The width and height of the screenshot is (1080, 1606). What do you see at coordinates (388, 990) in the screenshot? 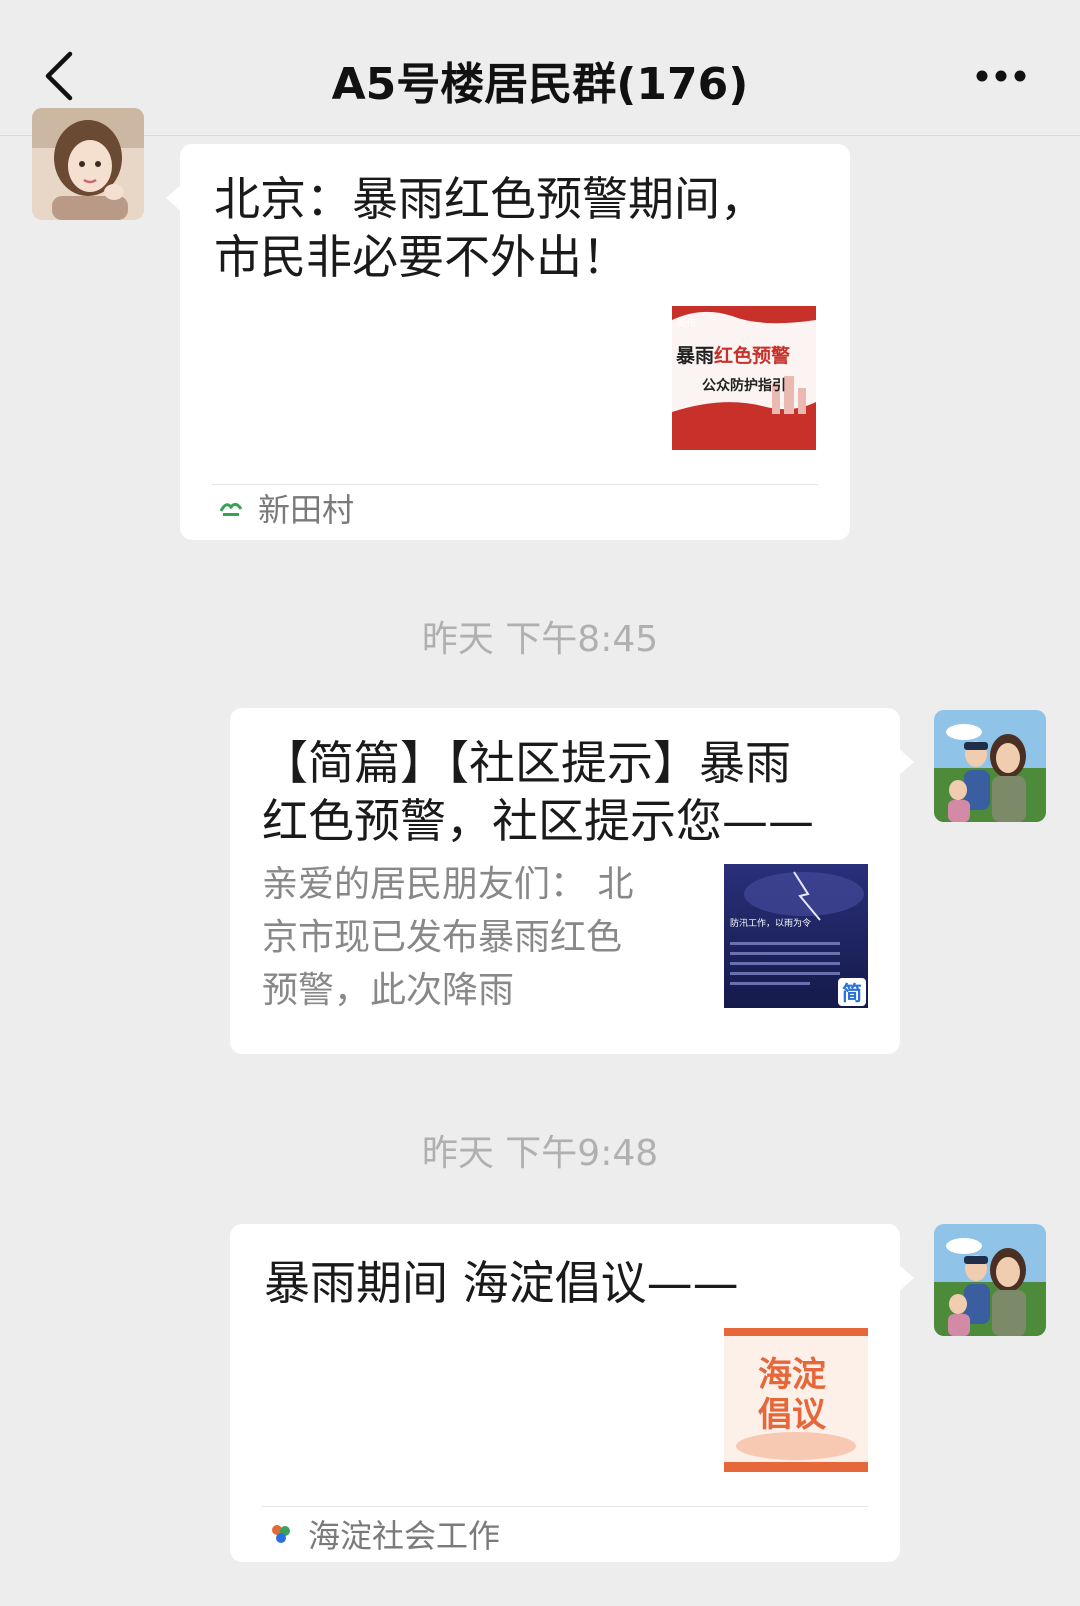
I see `article-summary-line: 预警，此次降雨` at bounding box center [388, 990].